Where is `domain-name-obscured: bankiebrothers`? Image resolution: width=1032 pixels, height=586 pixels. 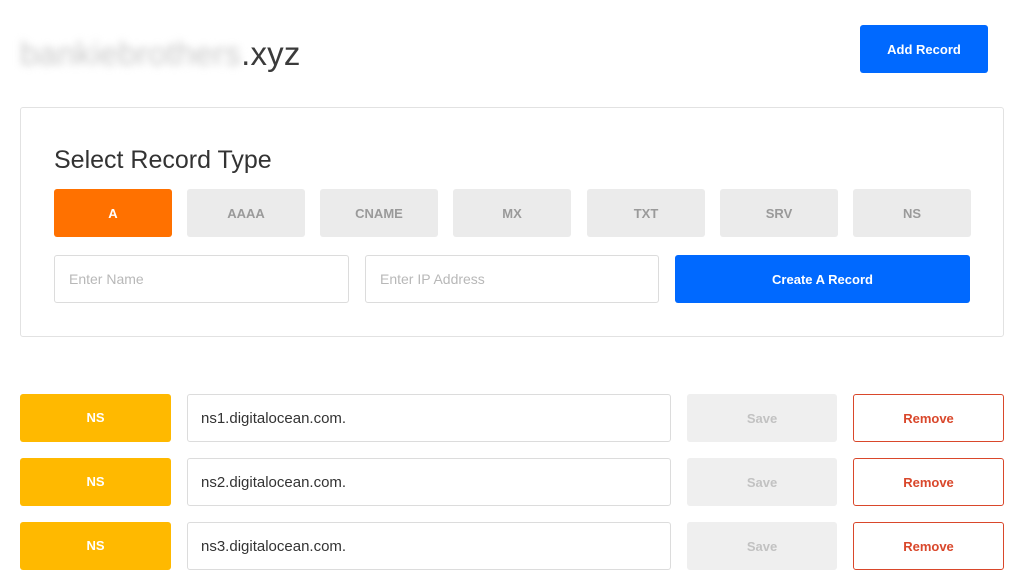
domain-name-obscured: bankiebrothers is located at coordinates (131, 53).